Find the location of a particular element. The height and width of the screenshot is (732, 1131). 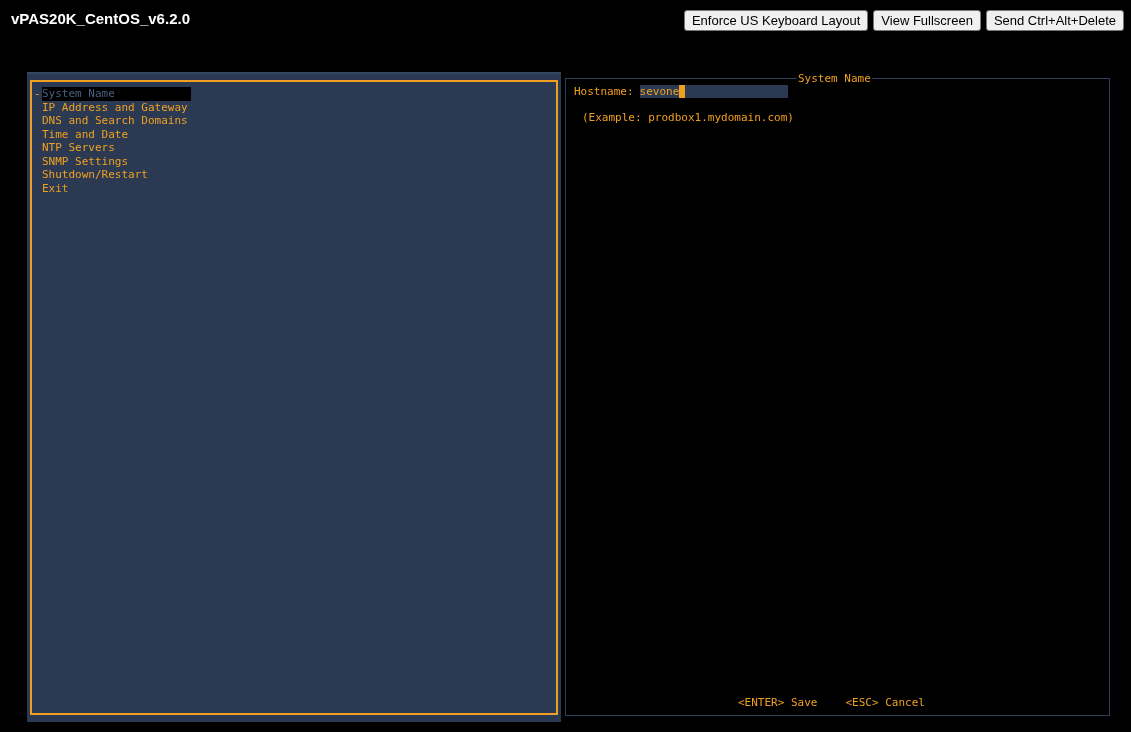

key-hint: <ENTER> Save is located at coordinates (778, 702).